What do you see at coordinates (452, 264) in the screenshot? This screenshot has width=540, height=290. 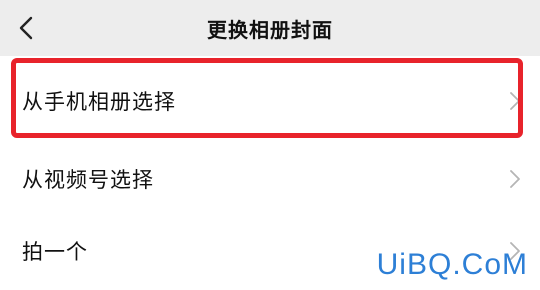 I see `watermark: UiBQ.CoM` at bounding box center [452, 264].